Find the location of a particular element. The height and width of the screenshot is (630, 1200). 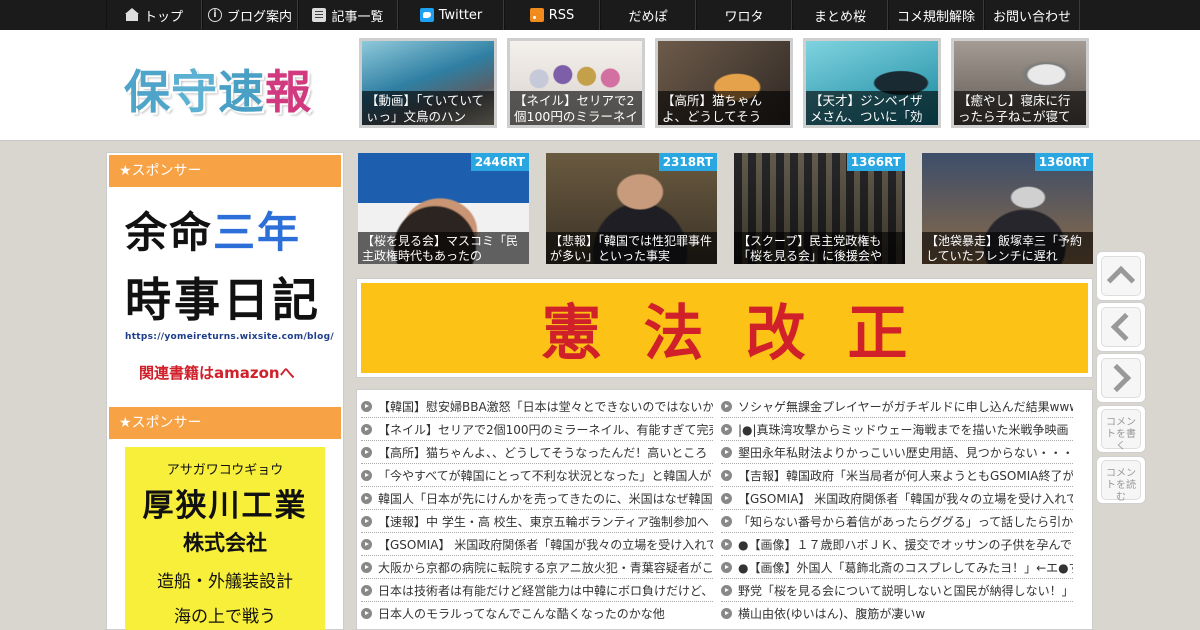

list-item: |●|真珠湾攻撃からミッドウェー海戦までを描いた米戦争映画「 is located at coordinates (897, 429).